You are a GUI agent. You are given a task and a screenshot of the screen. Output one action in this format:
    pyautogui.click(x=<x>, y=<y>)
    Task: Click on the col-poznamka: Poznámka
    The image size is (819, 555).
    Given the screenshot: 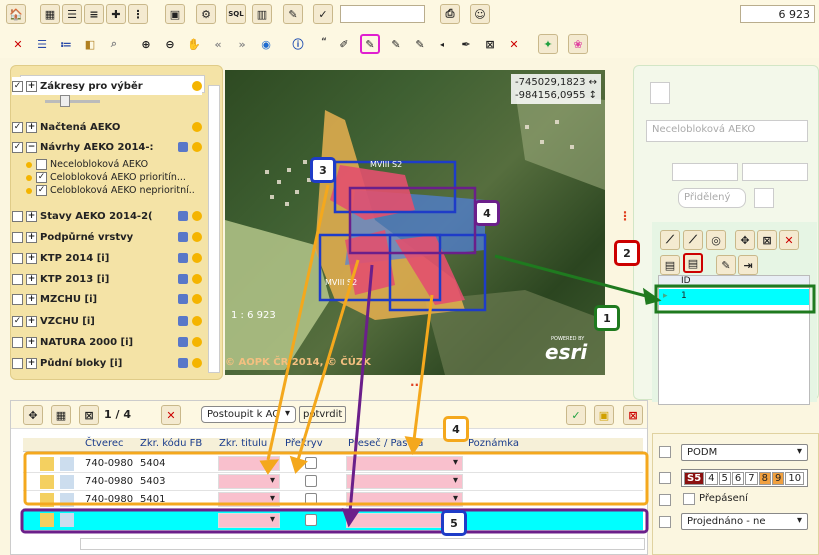 What is the action you would take?
    pyautogui.click(x=493, y=443)
    